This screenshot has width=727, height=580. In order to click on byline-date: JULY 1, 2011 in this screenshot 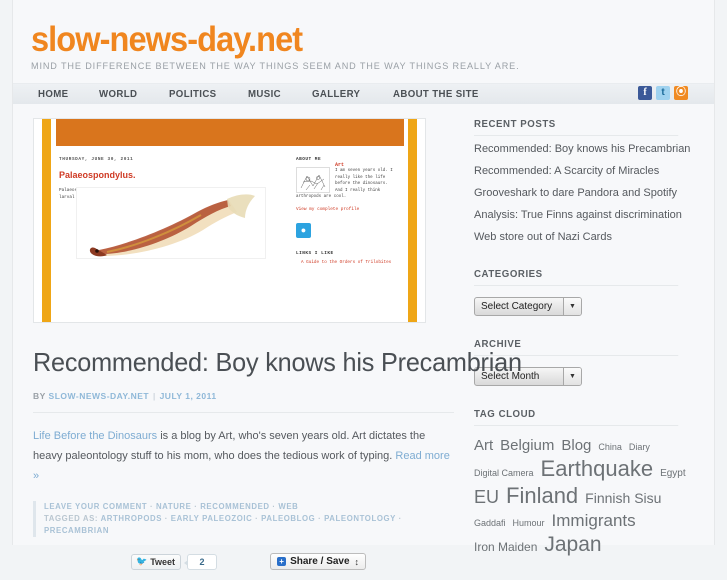, I will do `click(188, 396)`.